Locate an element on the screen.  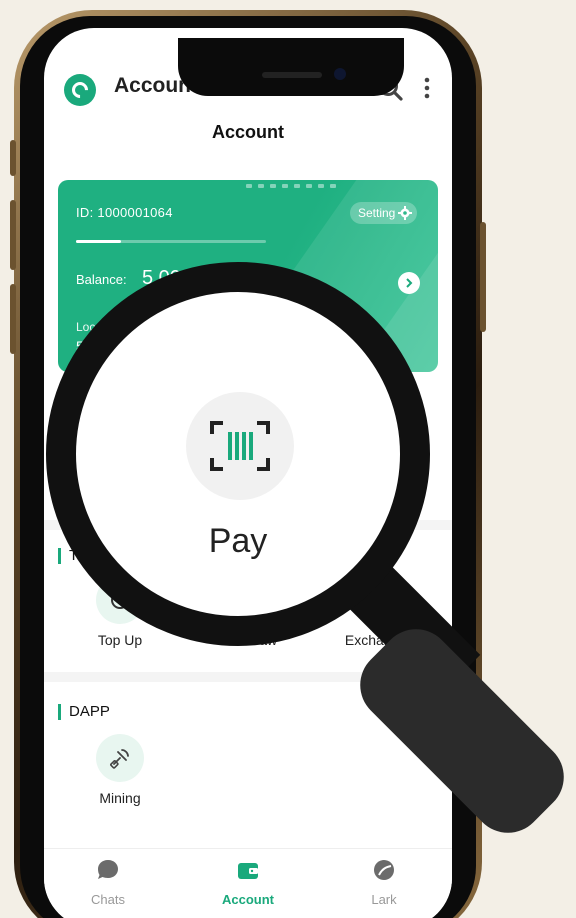
tab-chats-label: Chats is located at coordinates (108, 899).